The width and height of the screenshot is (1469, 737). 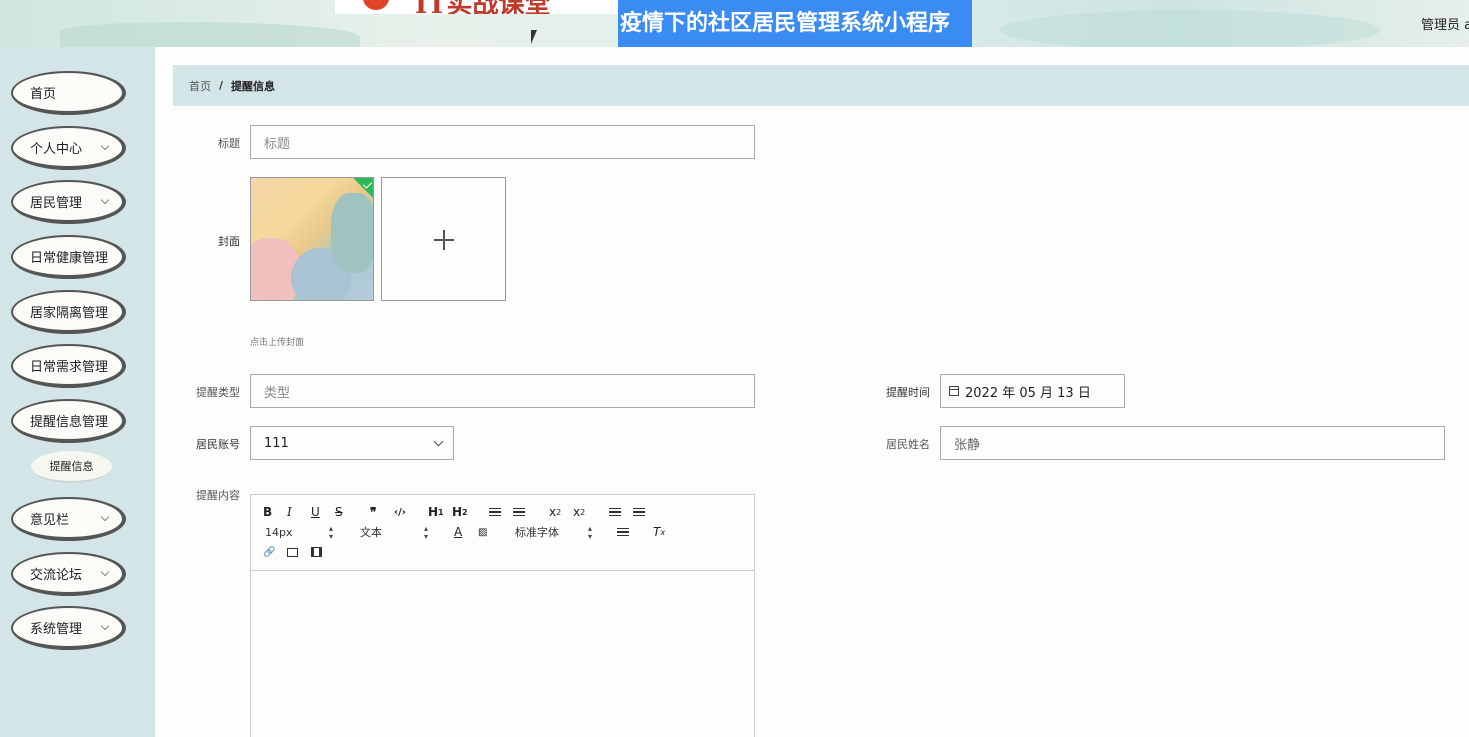 I want to click on sidebar-item-label: 交流论坛, so click(x=56, y=575).